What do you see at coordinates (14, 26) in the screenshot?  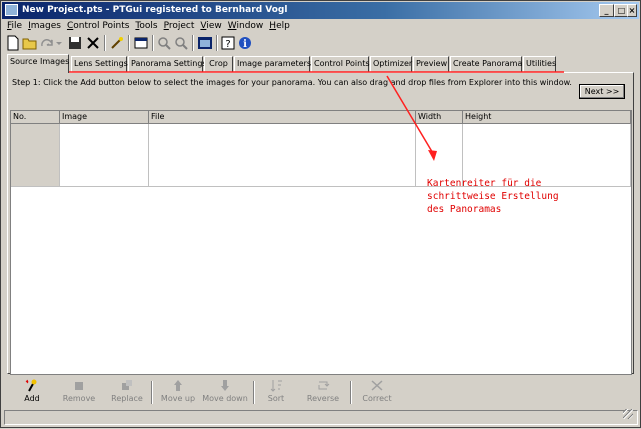 I see `menu-file: File` at bounding box center [14, 26].